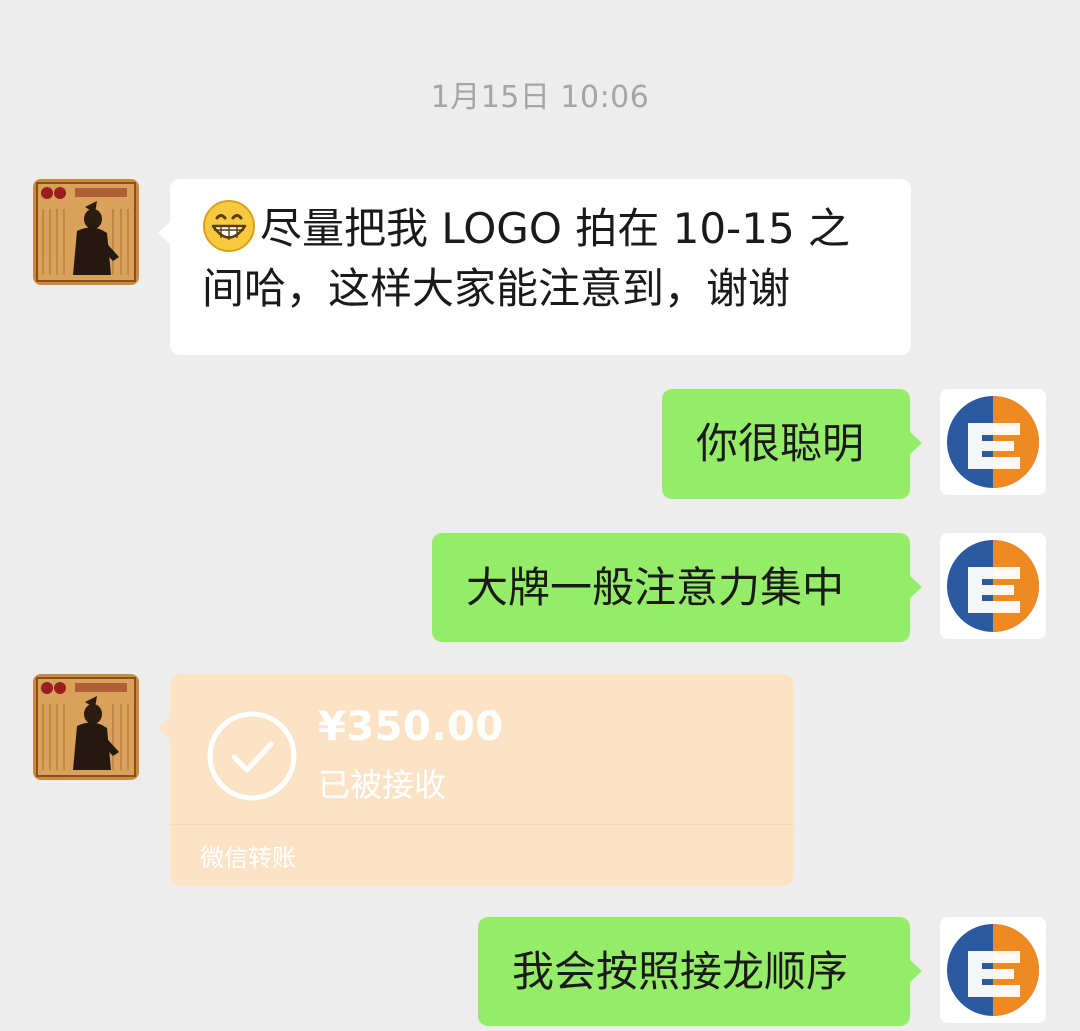 The image size is (1080, 1031). What do you see at coordinates (496, 288) in the screenshot?
I see `message-text-line-2: 间哈，这样大家能注意到，谢谢` at bounding box center [496, 288].